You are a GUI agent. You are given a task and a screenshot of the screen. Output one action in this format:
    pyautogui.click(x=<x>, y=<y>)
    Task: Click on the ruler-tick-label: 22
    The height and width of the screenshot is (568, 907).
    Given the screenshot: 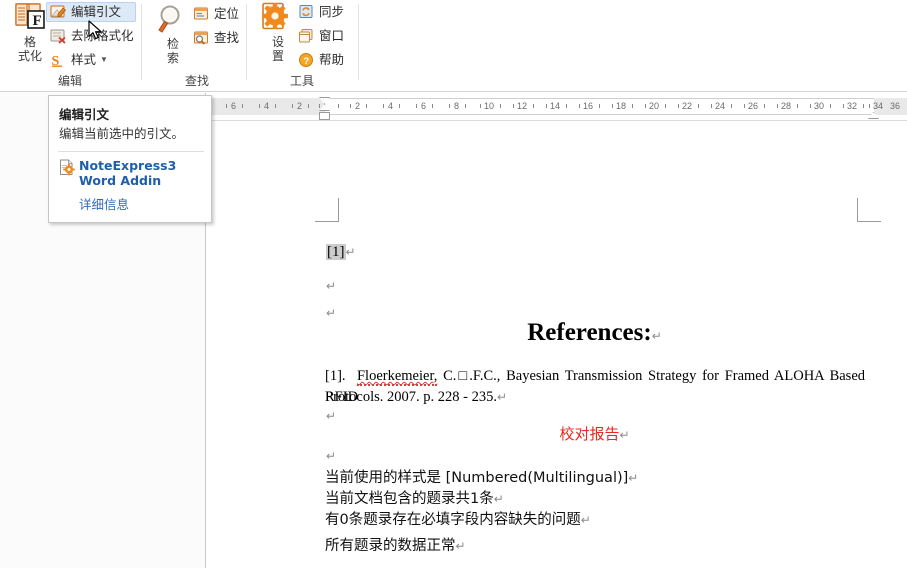 What is the action you would take?
    pyautogui.click(x=687, y=106)
    